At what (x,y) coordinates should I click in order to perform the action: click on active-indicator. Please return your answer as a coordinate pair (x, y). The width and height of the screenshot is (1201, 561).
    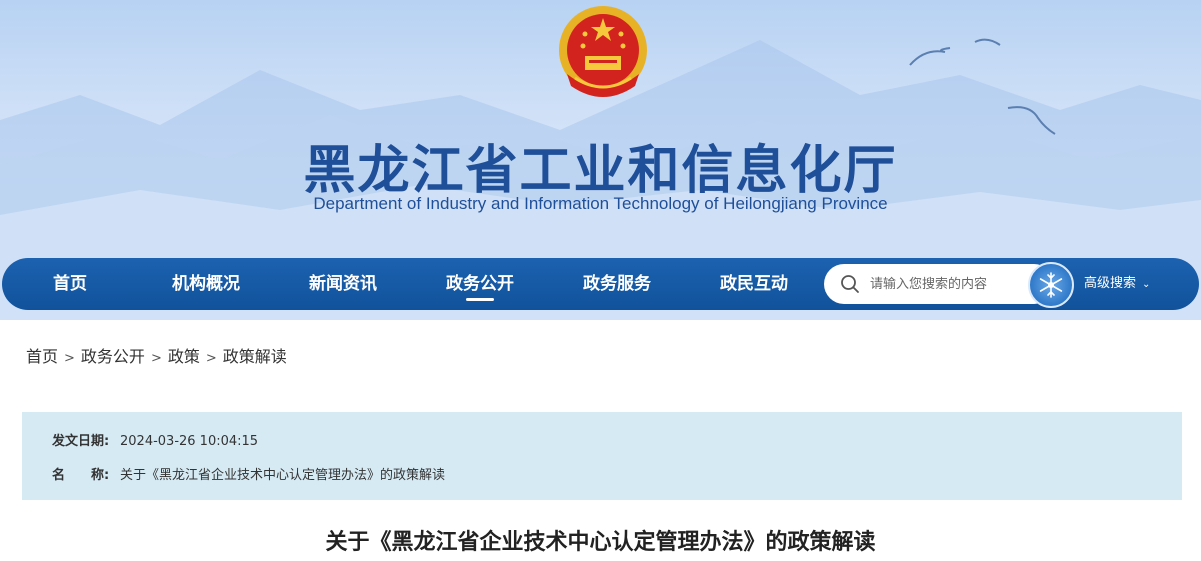
    Looking at the image, I should click on (480, 299).